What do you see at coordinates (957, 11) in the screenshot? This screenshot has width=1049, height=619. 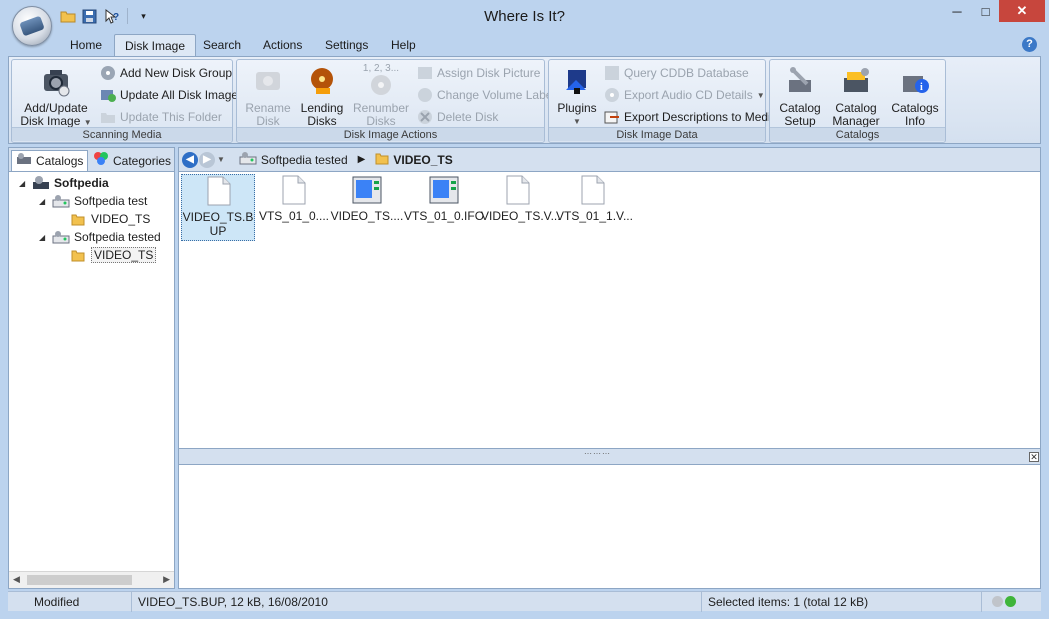 I see `minimize-button: ─` at bounding box center [957, 11].